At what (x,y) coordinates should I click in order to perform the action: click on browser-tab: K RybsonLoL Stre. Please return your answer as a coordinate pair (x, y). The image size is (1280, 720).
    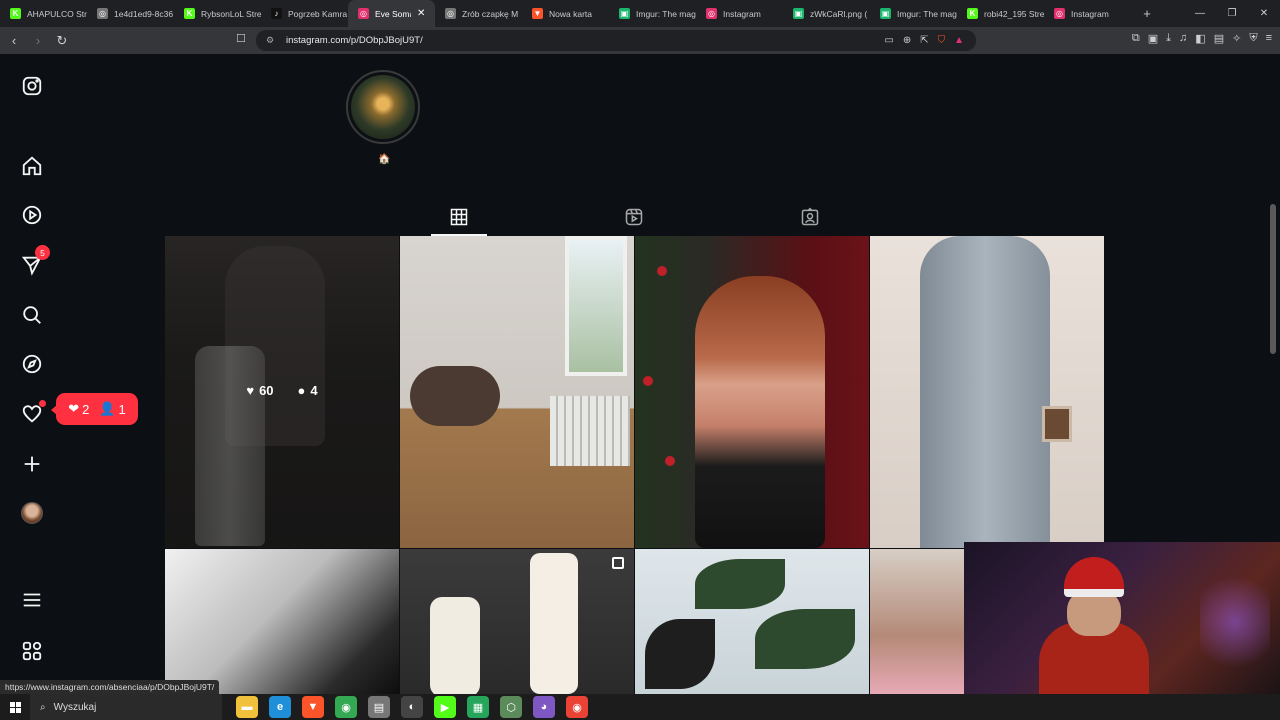
    Looking at the image, I should click on (217, 13).